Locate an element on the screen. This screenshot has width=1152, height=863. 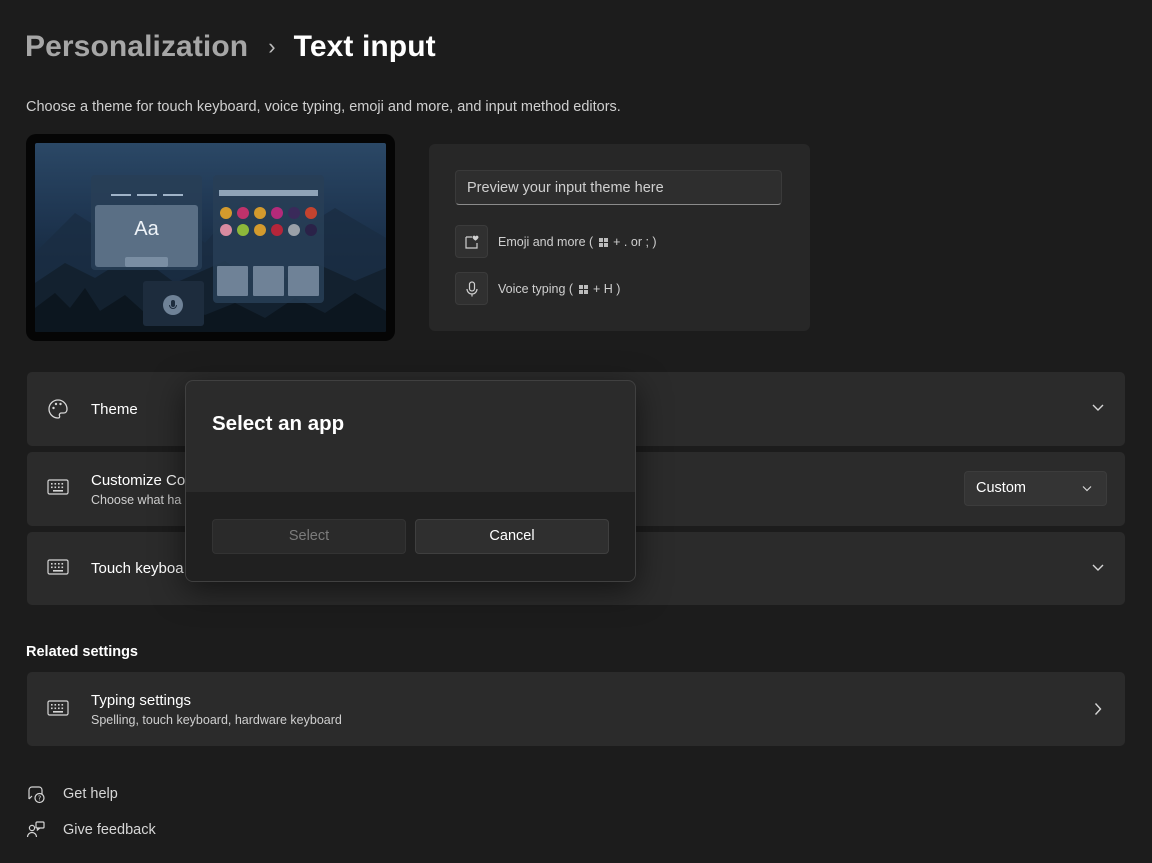
related-settings-heading: Related settings is located at coordinates (82, 652).